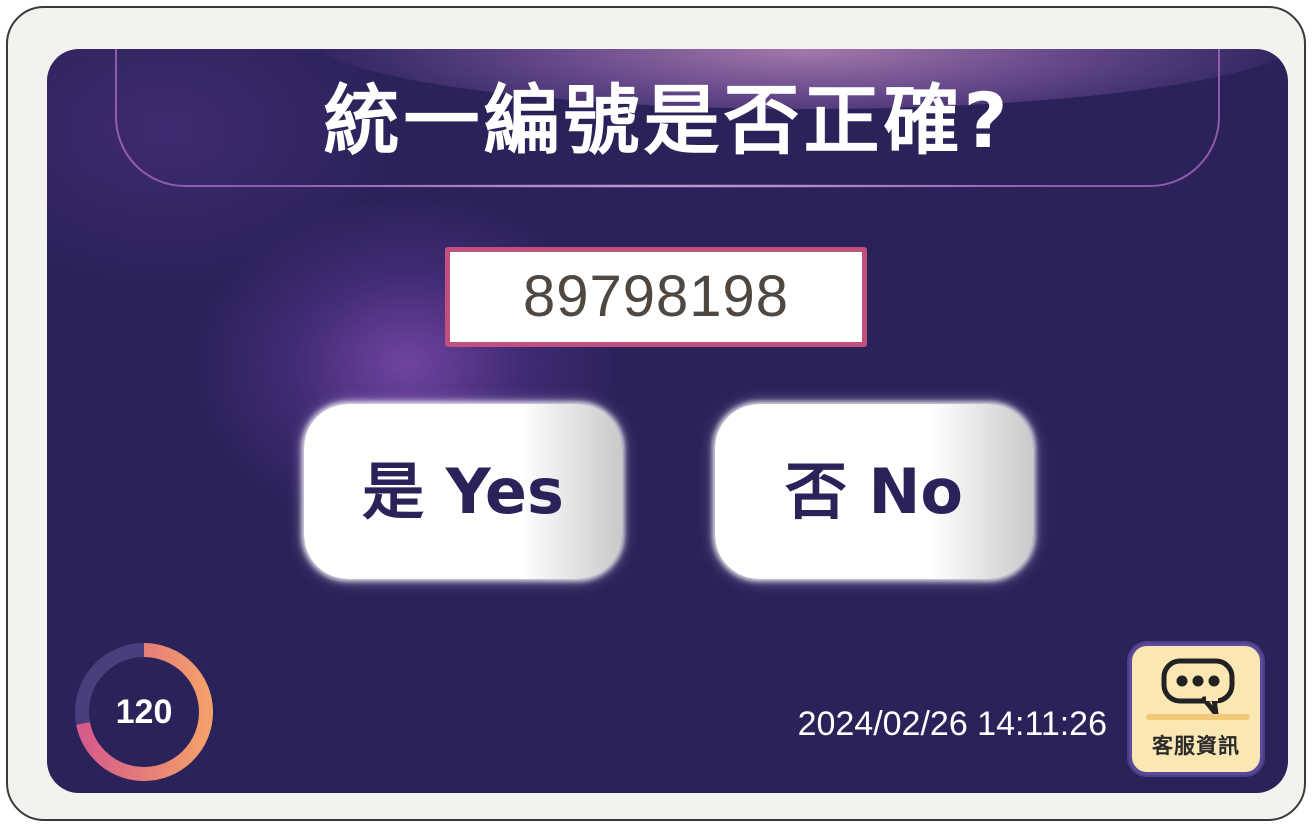 The width and height of the screenshot is (1314, 829). I want to click on yes-button: 是 Yes, so click(463, 491).